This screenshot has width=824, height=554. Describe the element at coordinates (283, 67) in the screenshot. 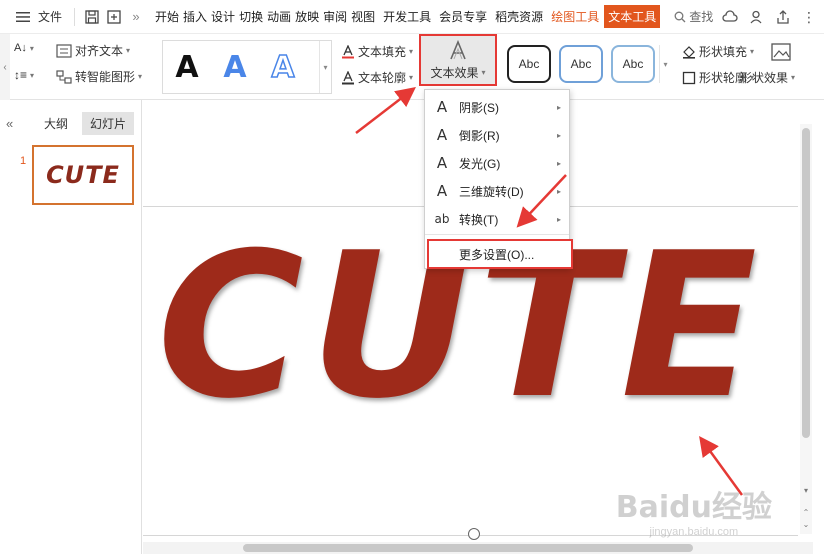

I see `wordart-style-outline: A` at that location.